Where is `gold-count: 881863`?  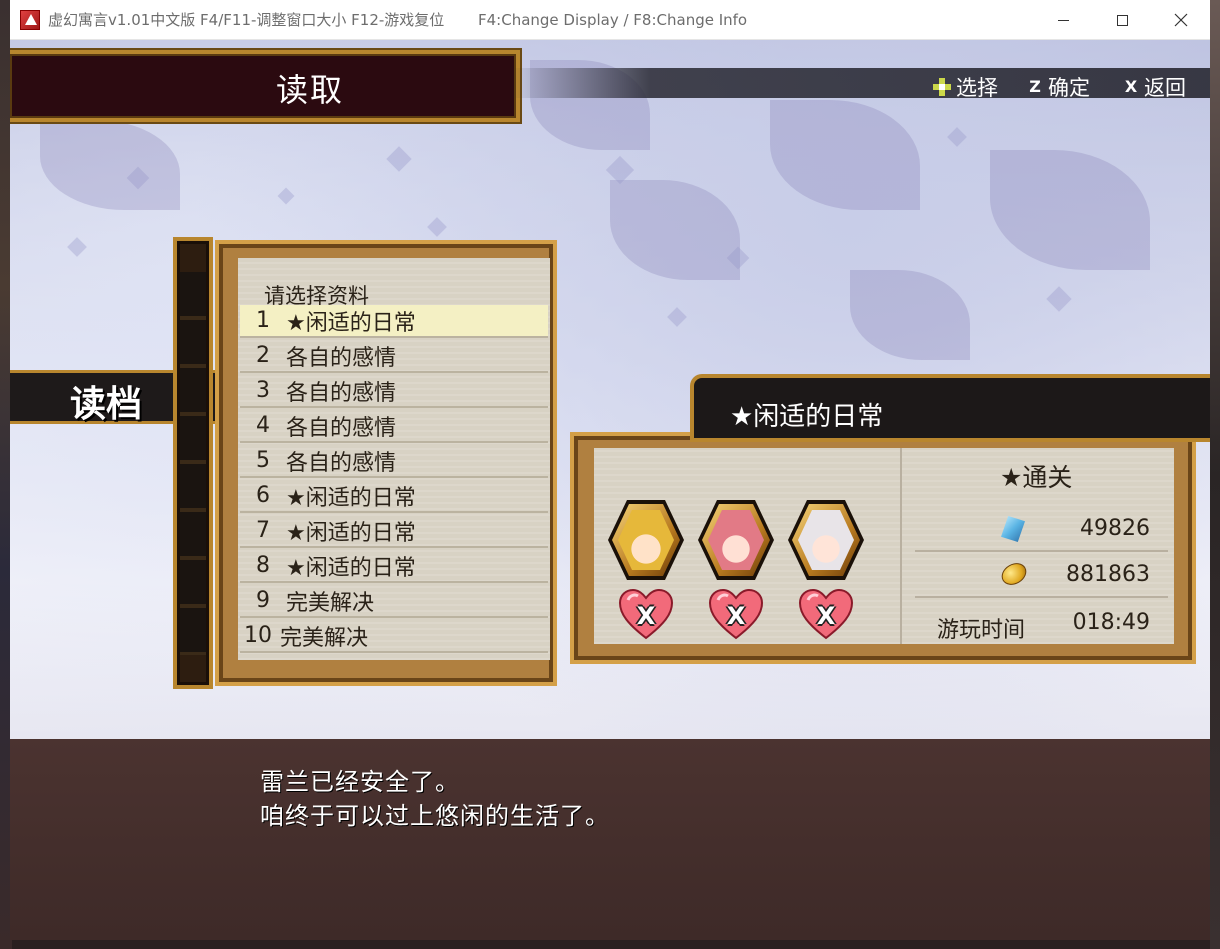
gold-count: 881863 is located at coordinates (1108, 574).